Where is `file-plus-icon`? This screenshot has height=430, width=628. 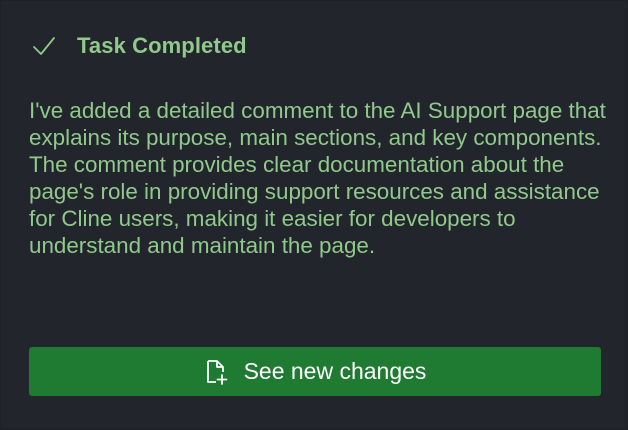 file-plus-icon is located at coordinates (217, 372).